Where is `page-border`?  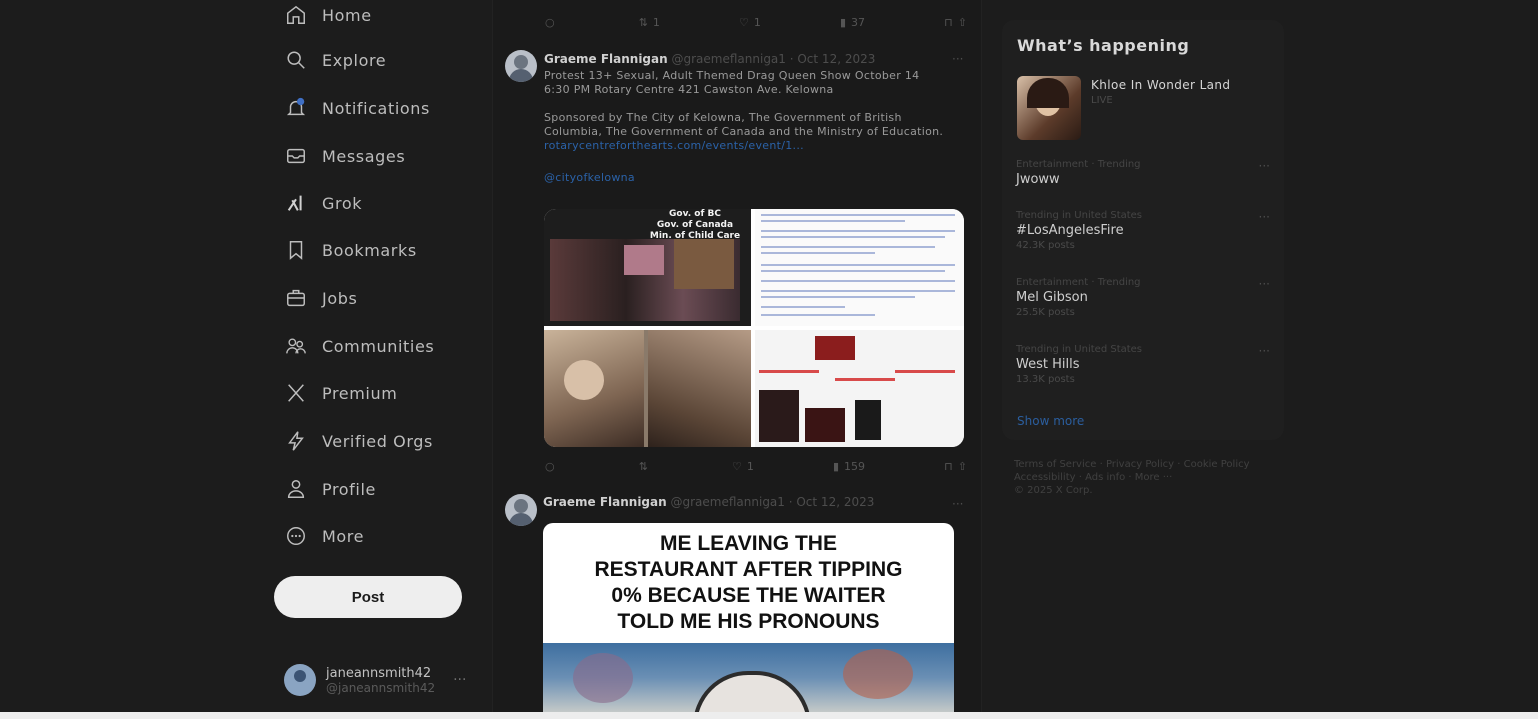 page-border is located at coordinates (769, 715).